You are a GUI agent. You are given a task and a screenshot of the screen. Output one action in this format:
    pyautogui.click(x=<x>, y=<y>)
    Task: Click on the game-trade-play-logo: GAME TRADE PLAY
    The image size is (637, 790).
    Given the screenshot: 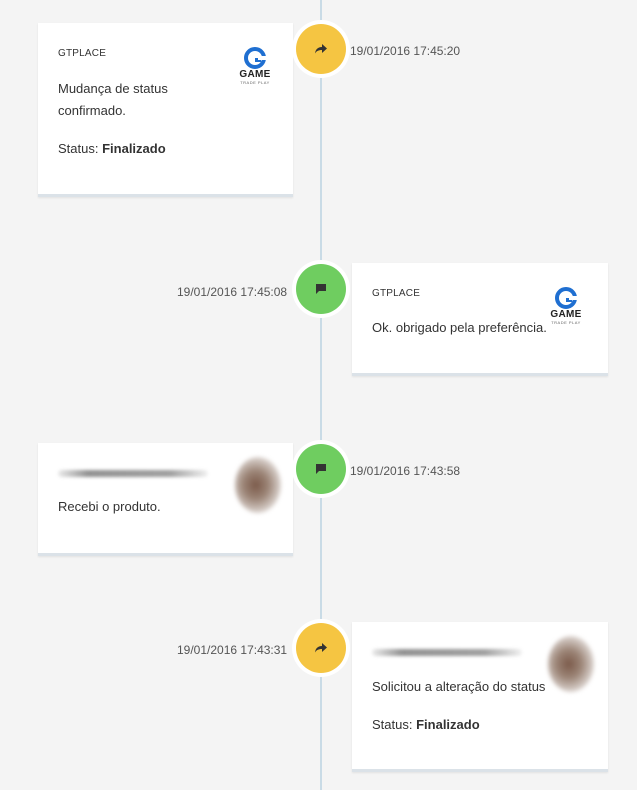 What is the action you would take?
    pyautogui.click(x=255, y=69)
    